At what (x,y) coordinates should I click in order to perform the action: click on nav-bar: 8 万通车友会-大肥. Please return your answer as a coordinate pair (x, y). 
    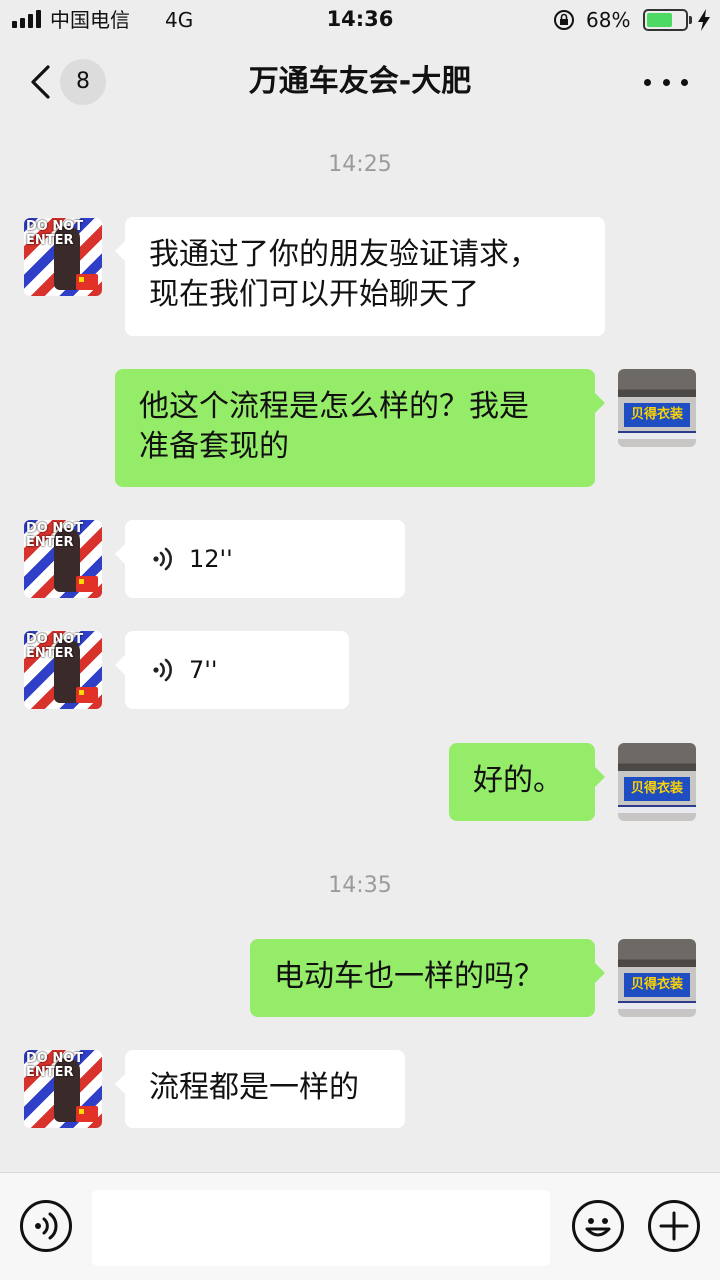
    Looking at the image, I should click on (360, 82).